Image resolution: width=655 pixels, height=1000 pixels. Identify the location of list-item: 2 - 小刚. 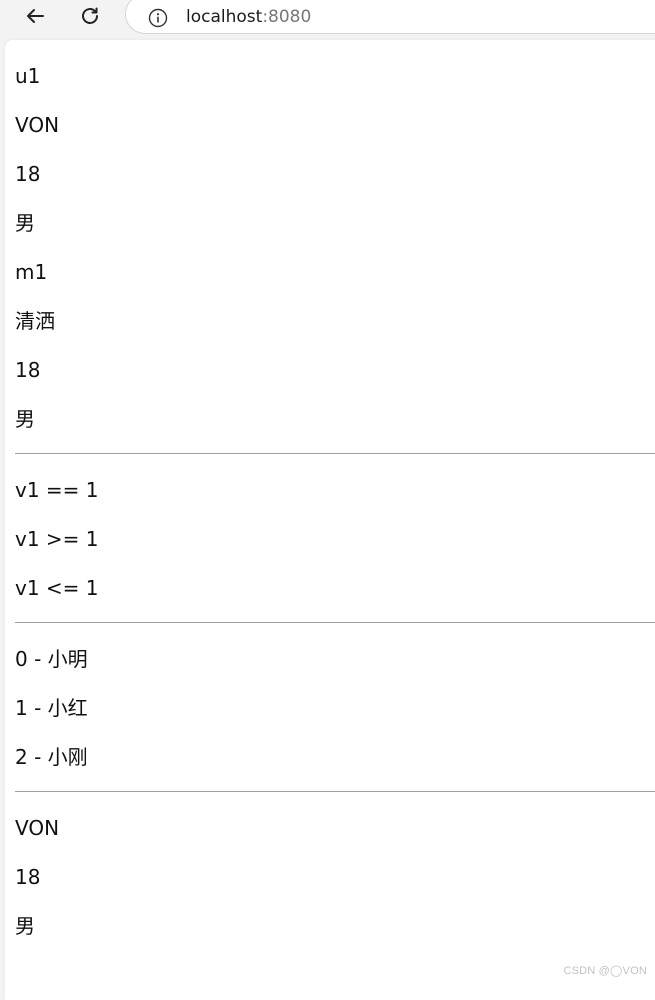
(51, 757).